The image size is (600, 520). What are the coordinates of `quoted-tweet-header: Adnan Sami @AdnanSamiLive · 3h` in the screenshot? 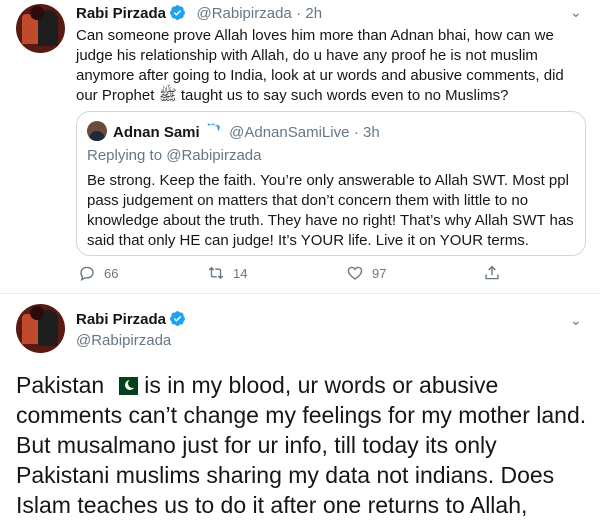 It's located at (233, 131).